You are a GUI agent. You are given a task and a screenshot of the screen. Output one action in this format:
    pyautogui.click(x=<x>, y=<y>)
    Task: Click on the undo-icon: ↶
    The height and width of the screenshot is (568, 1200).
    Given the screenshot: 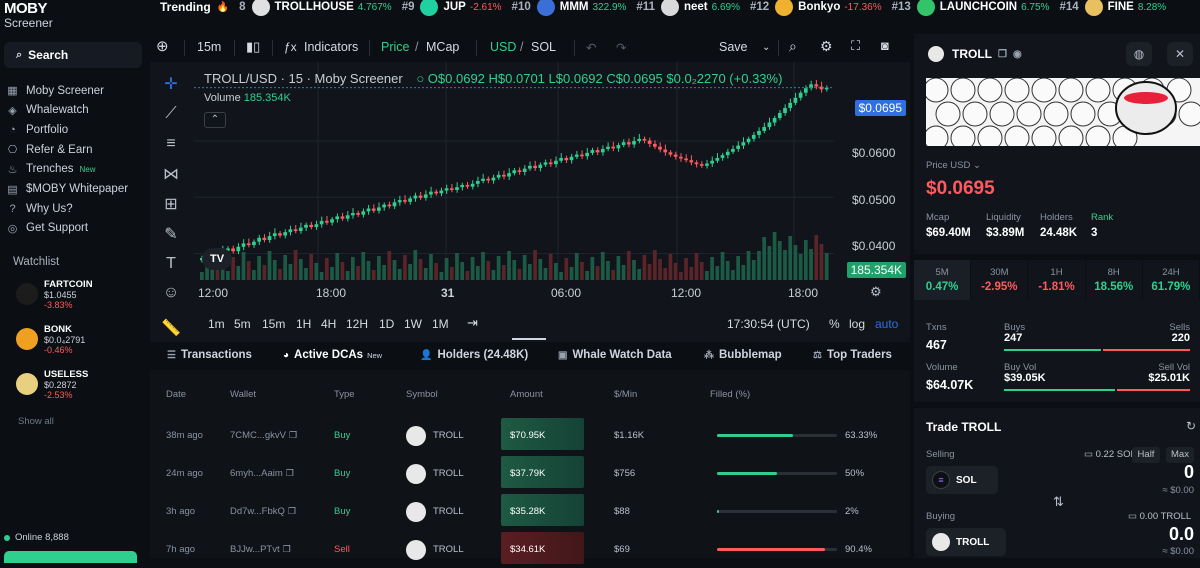 What is the action you would take?
    pyautogui.click(x=591, y=47)
    